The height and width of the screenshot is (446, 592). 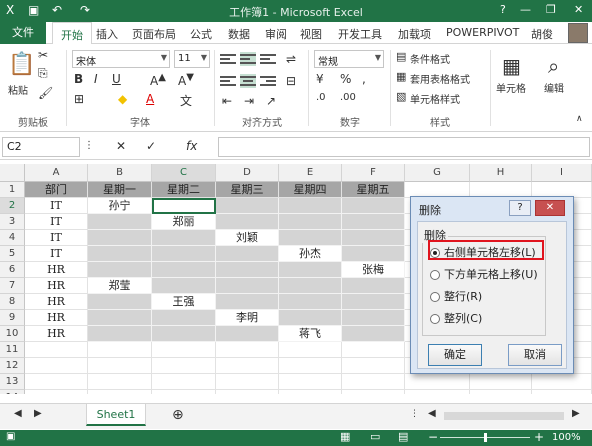 What do you see at coordinates (373, 286) in the screenshot?
I see `cell-f7` at bounding box center [373, 286].